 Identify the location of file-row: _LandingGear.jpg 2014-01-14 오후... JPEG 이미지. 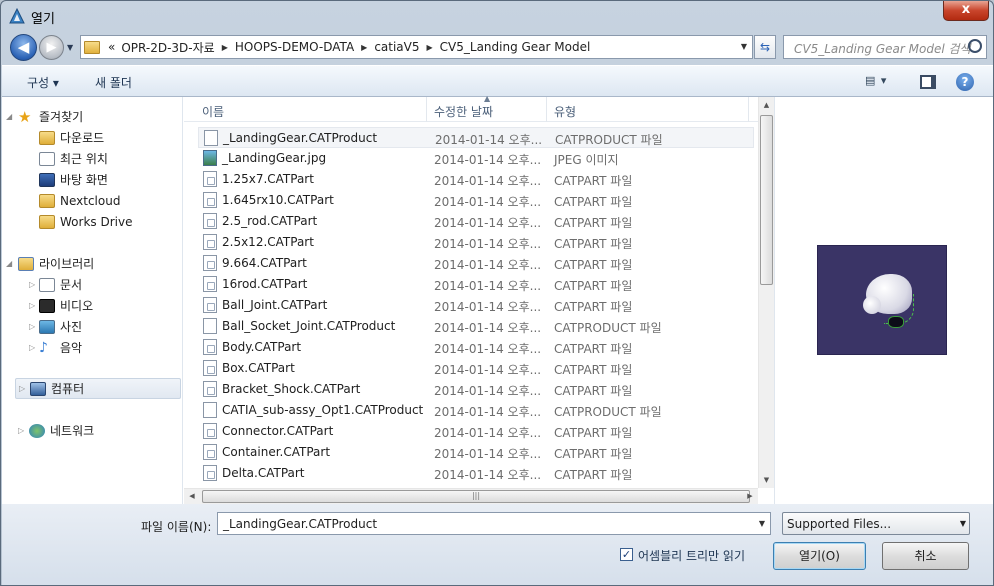
(476, 158).